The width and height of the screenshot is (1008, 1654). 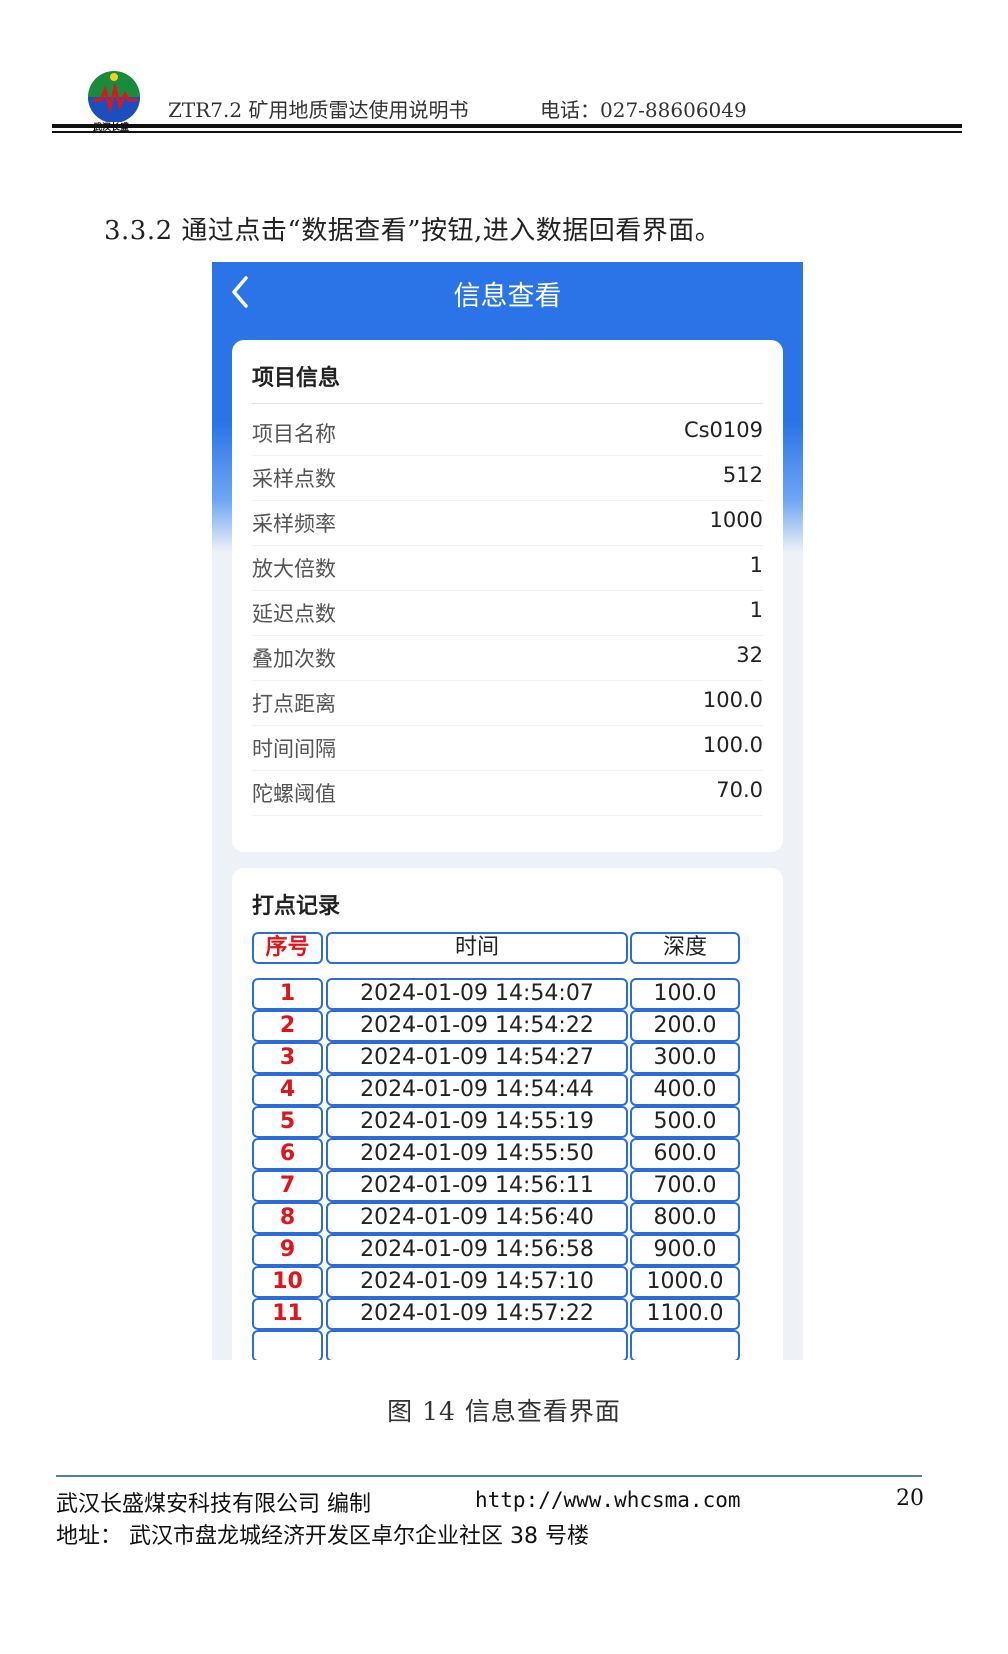 I want to click on header-rule, so click(x=507, y=126).